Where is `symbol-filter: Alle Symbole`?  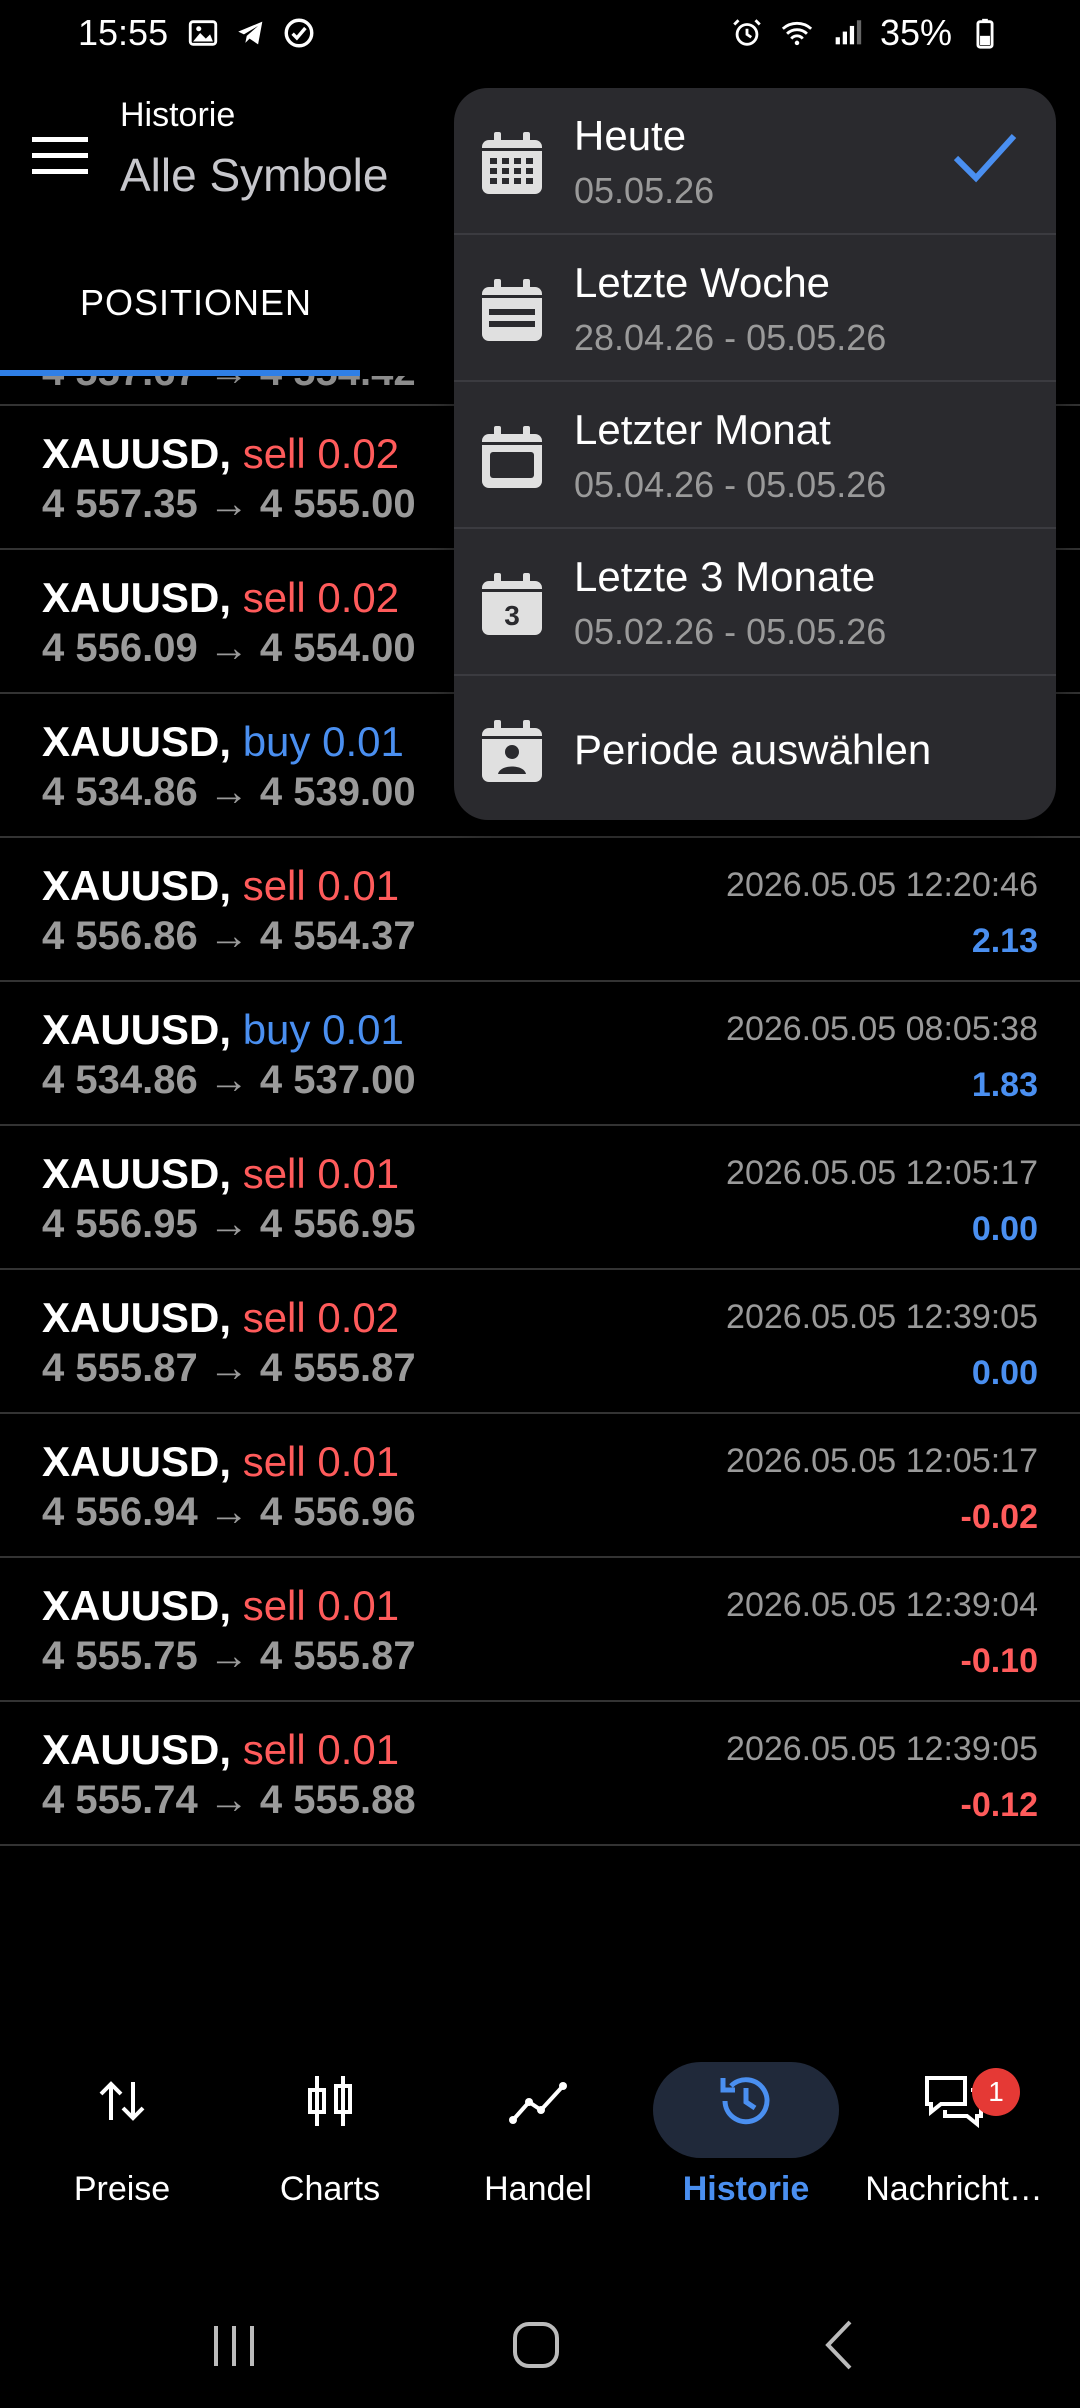 symbol-filter: Alle Symbole is located at coordinates (254, 175).